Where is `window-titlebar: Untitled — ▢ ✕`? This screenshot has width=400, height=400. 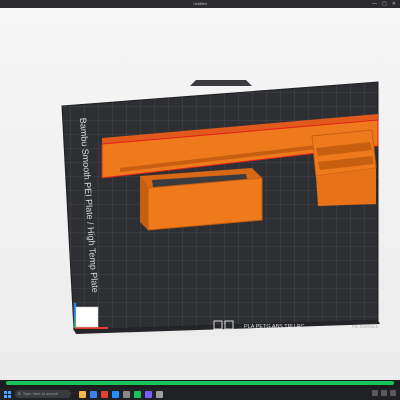 window-titlebar: Untitled — ▢ ✕ is located at coordinates (200, 4).